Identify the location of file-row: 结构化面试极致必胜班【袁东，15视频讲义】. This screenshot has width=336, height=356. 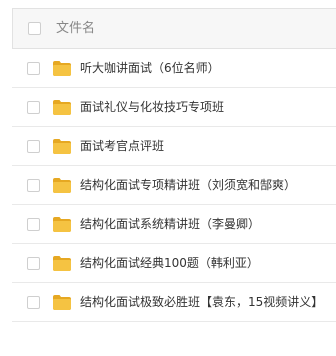
(174, 302).